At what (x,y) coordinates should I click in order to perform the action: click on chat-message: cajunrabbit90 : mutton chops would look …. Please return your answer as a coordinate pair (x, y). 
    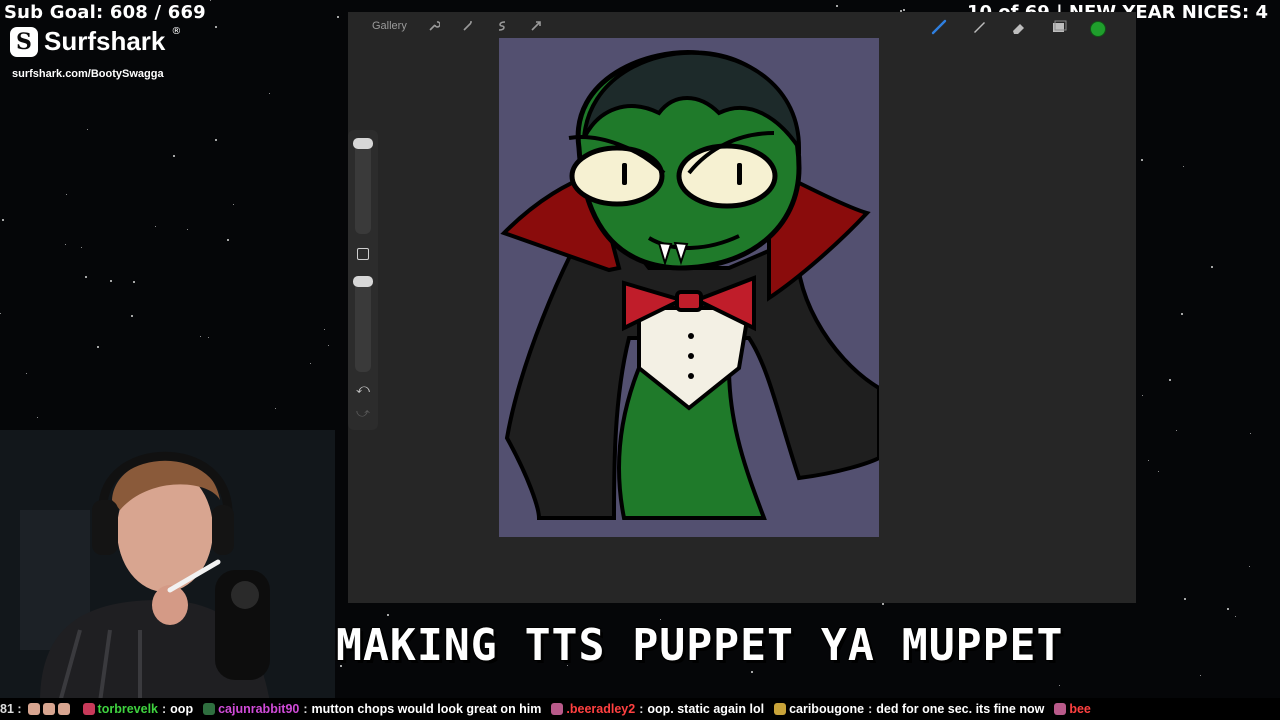
    Looking at the image, I should click on (372, 709).